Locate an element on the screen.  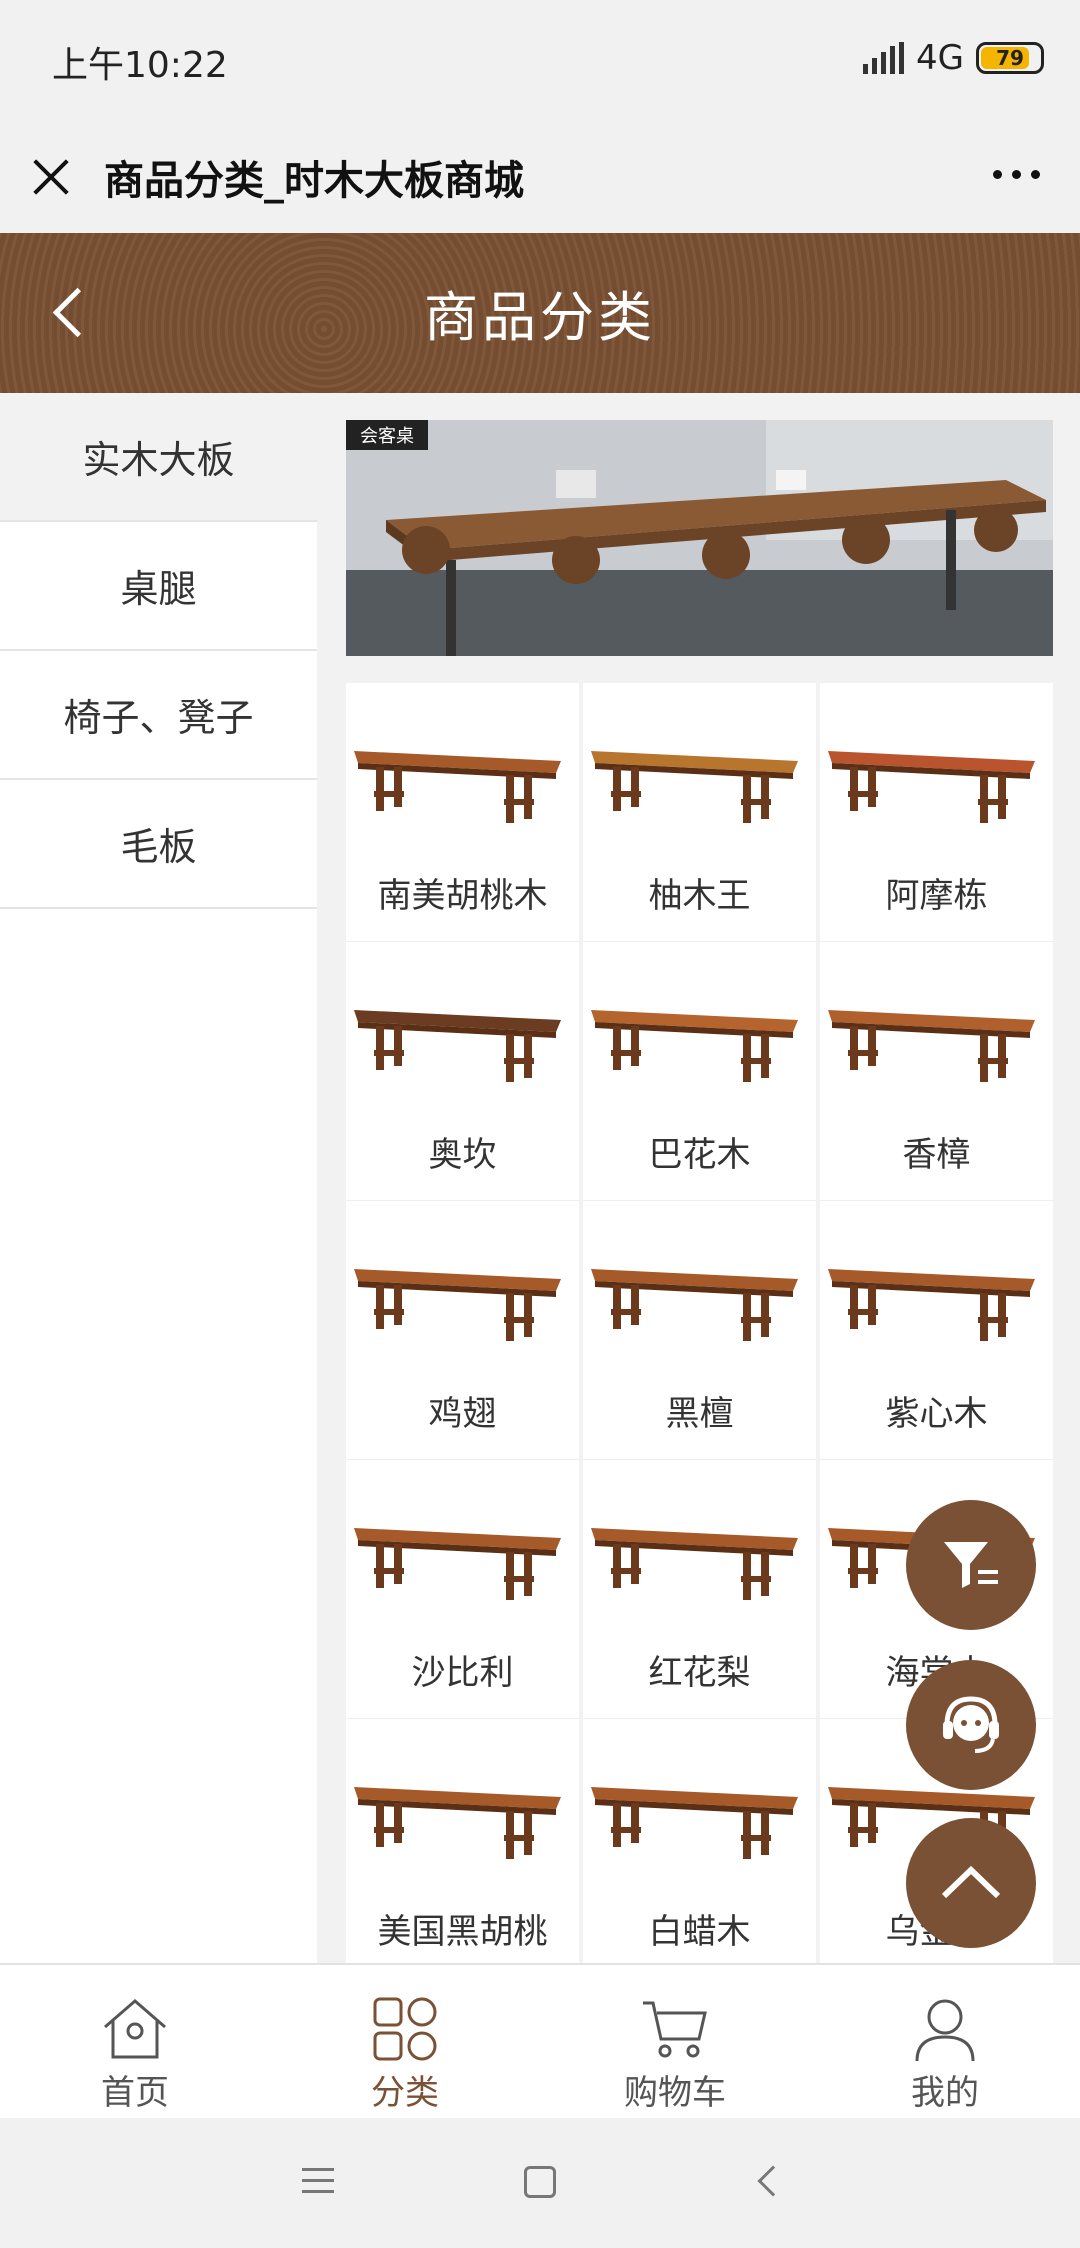
nav-category: 分类 is located at coordinates (405, 2041).